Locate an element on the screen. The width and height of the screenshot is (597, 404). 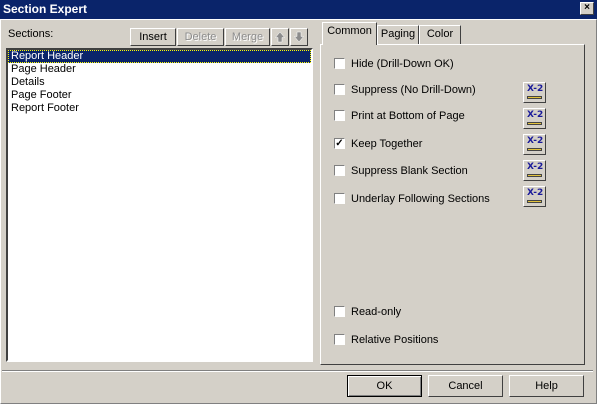
hide-checkbox is located at coordinates (339, 63).